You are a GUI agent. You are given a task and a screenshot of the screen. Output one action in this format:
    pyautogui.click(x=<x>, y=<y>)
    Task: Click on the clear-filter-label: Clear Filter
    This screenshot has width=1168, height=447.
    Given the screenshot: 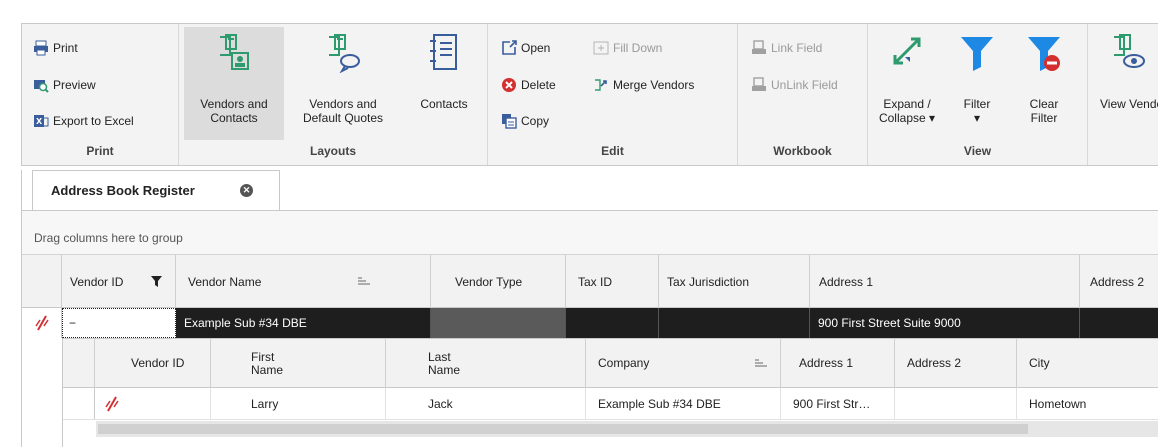 What is the action you would take?
    pyautogui.click(x=1044, y=111)
    